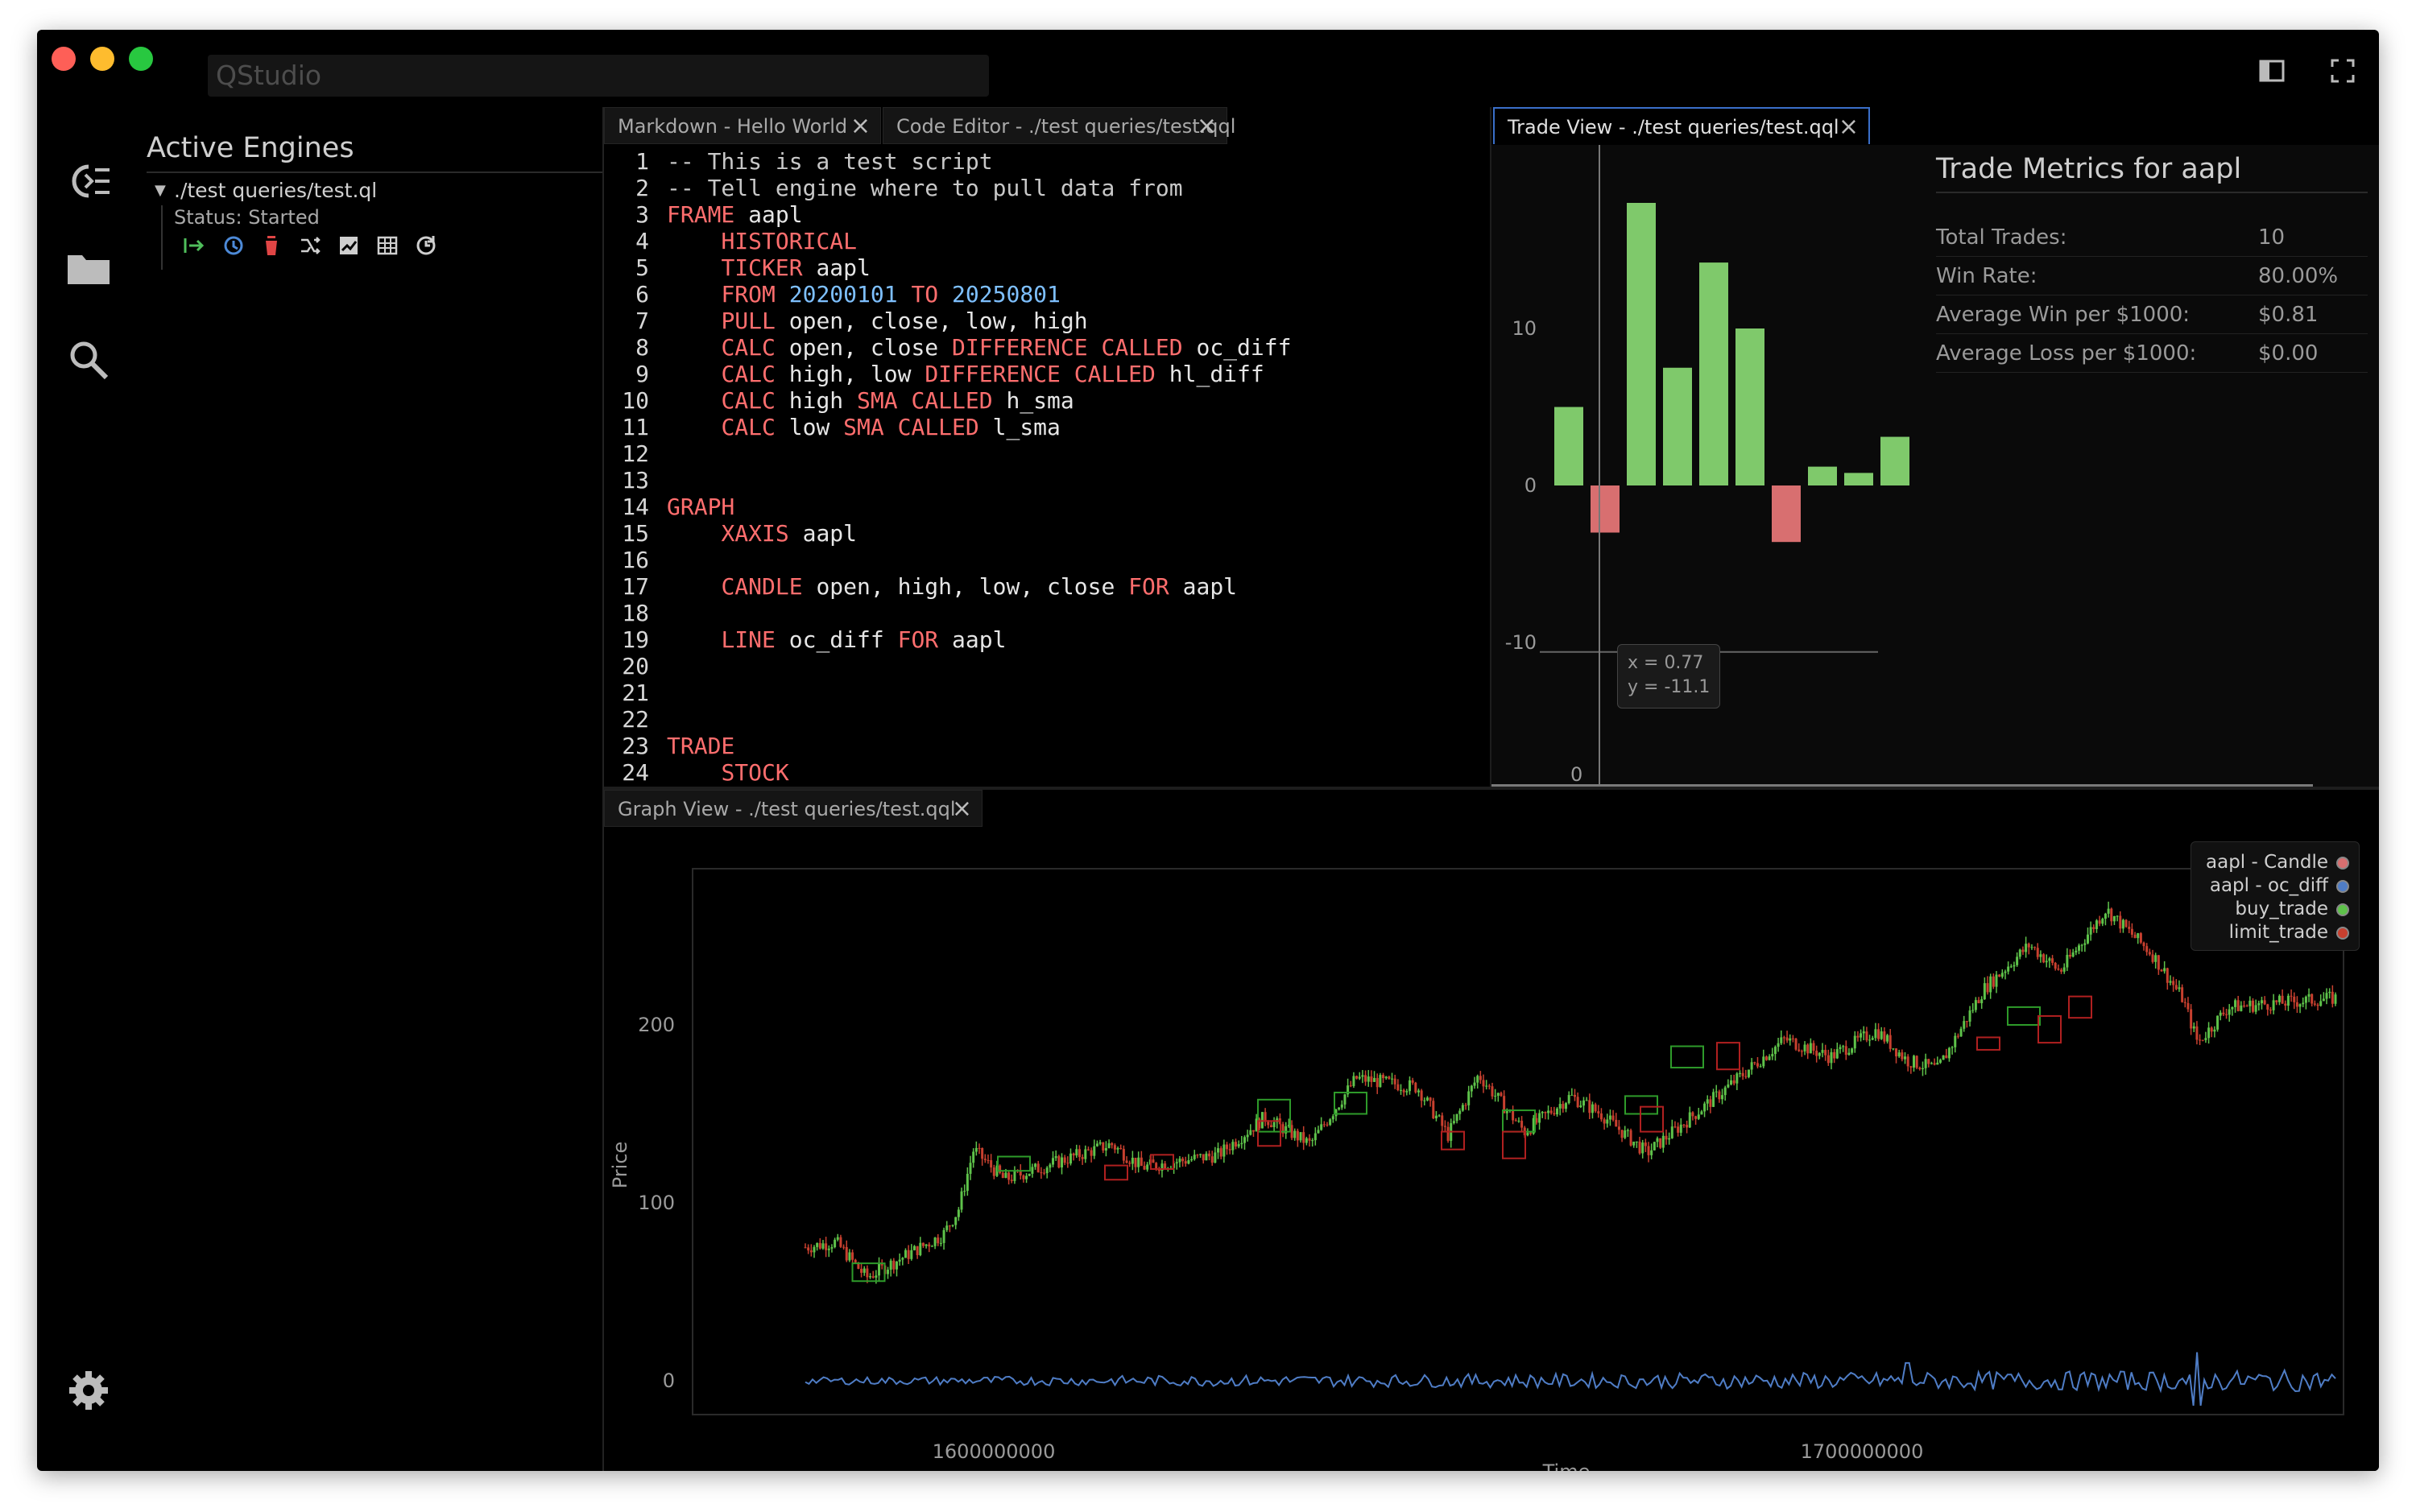 This screenshot has height=1512, width=2416. What do you see at coordinates (2001, 238) in the screenshot?
I see `metric-label: Total Trades:` at bounding box center [2001, 238].